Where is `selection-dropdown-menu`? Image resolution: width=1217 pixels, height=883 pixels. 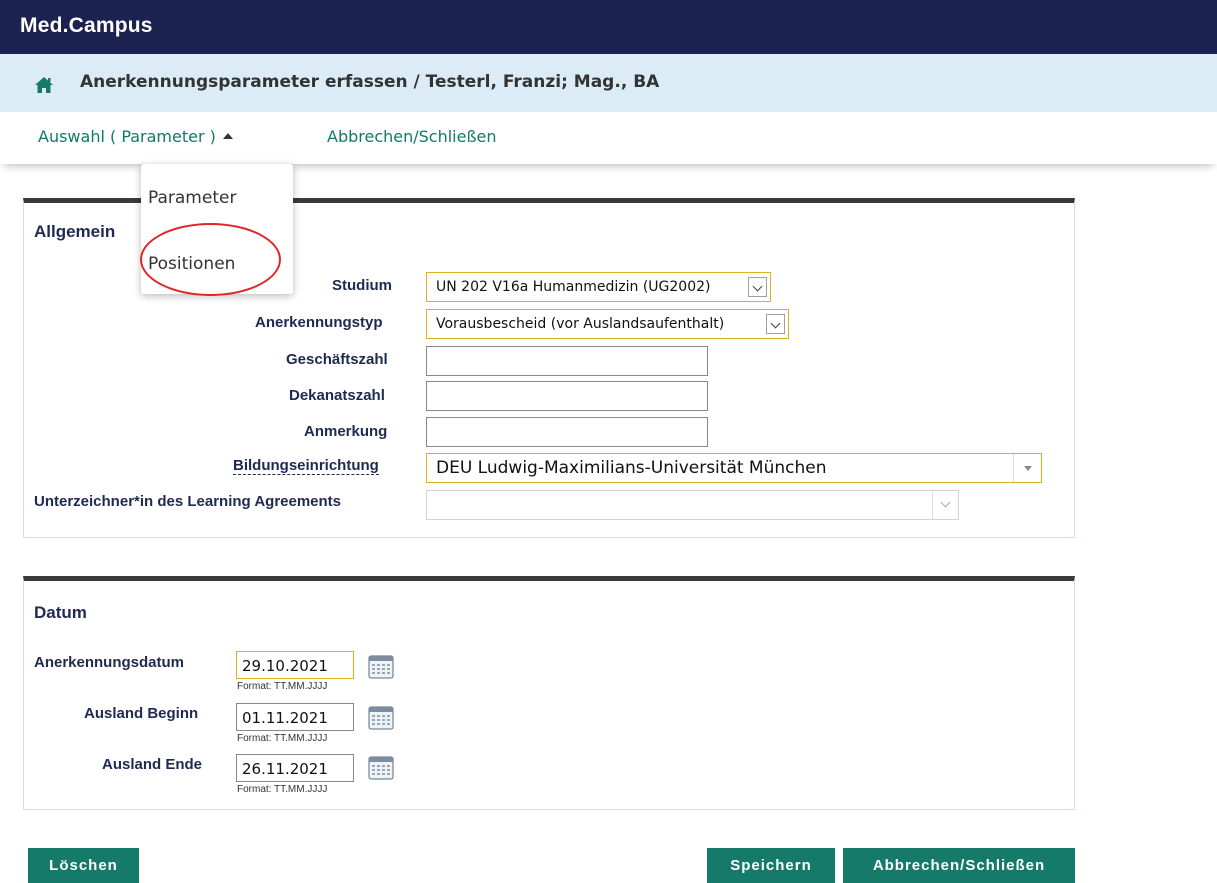
selection-dropdown-menu is located at coordinates (217, 229).